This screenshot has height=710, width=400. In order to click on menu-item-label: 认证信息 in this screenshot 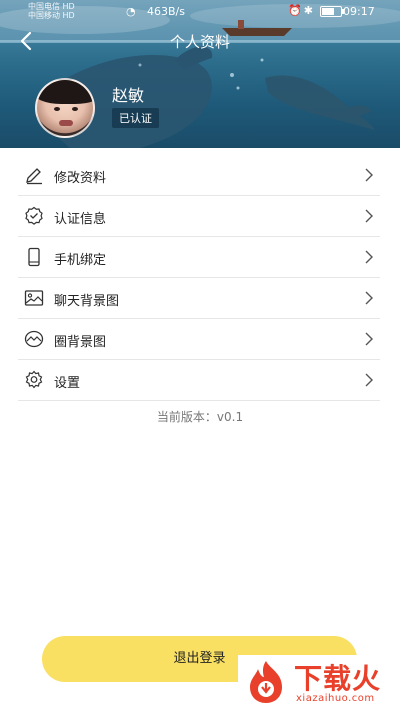, I will do `click(80, 219)`.